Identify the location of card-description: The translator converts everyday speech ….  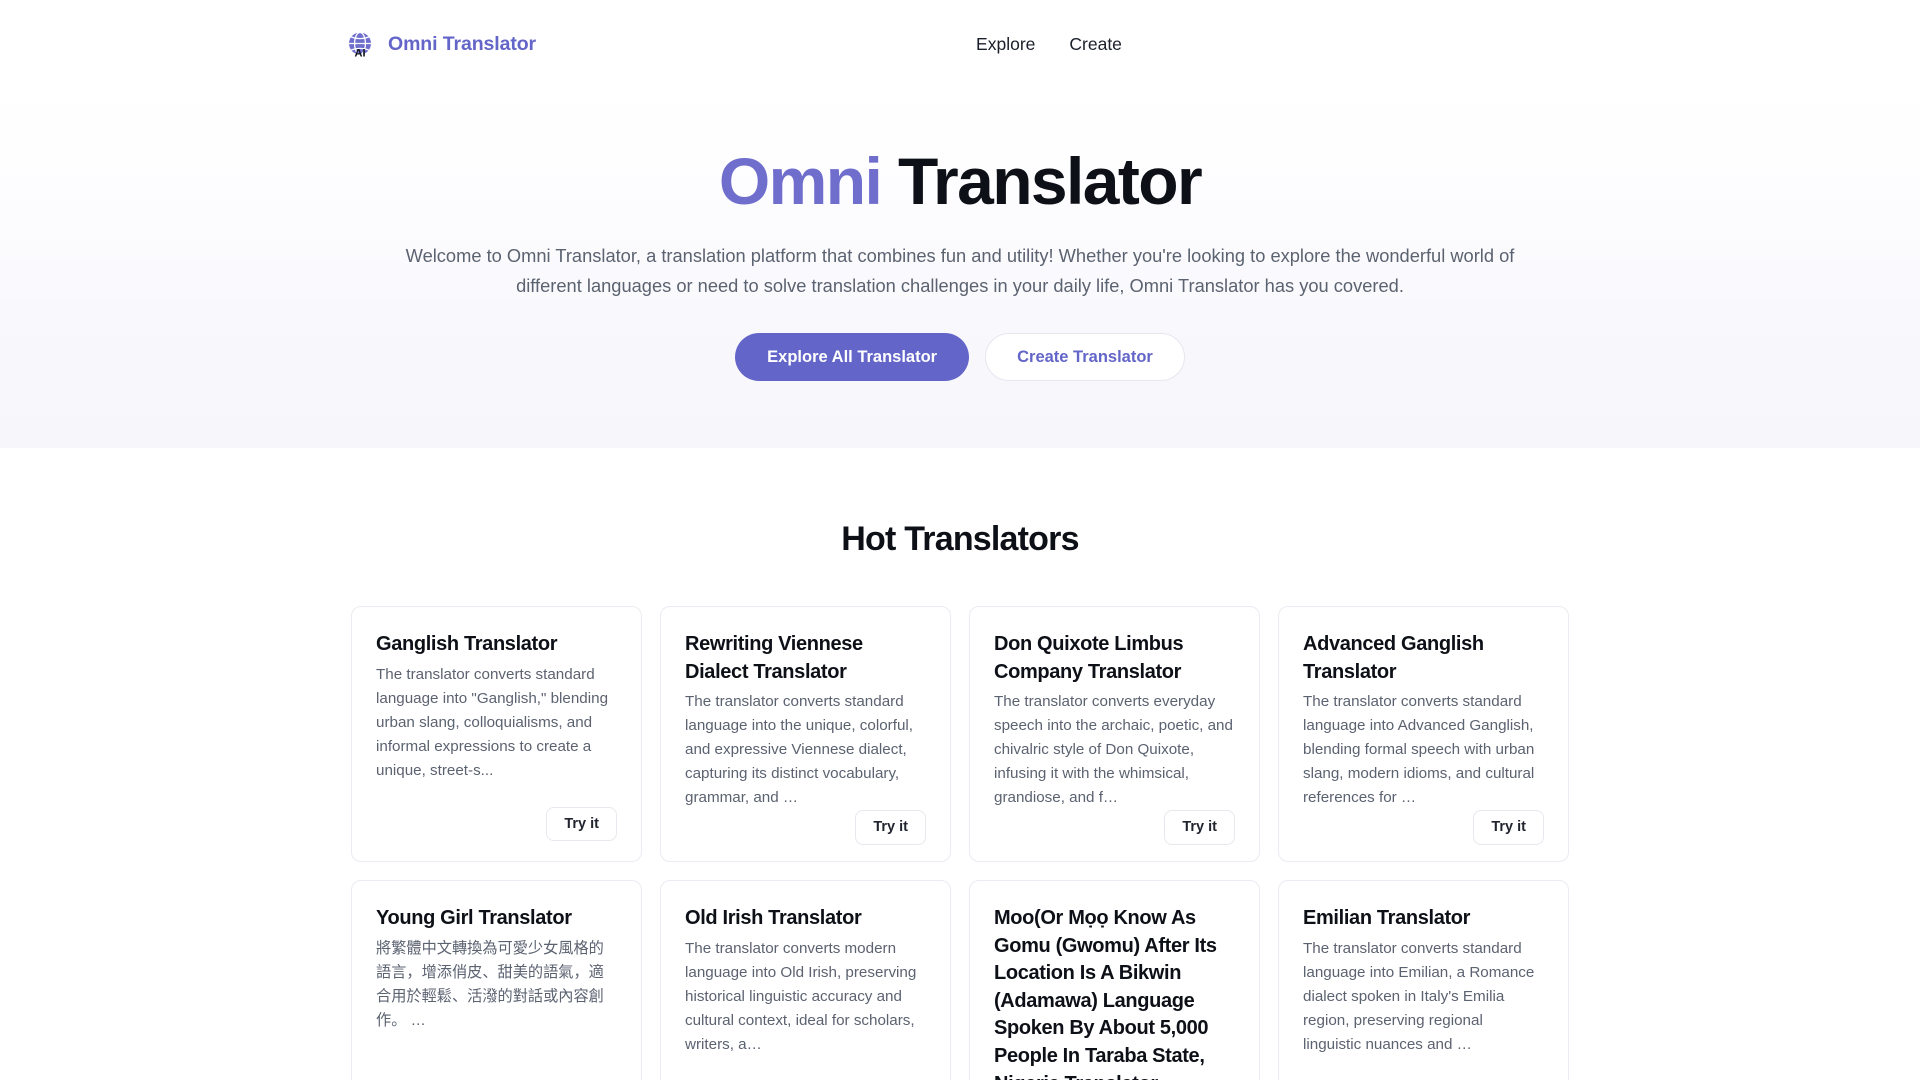
(1113, 750).